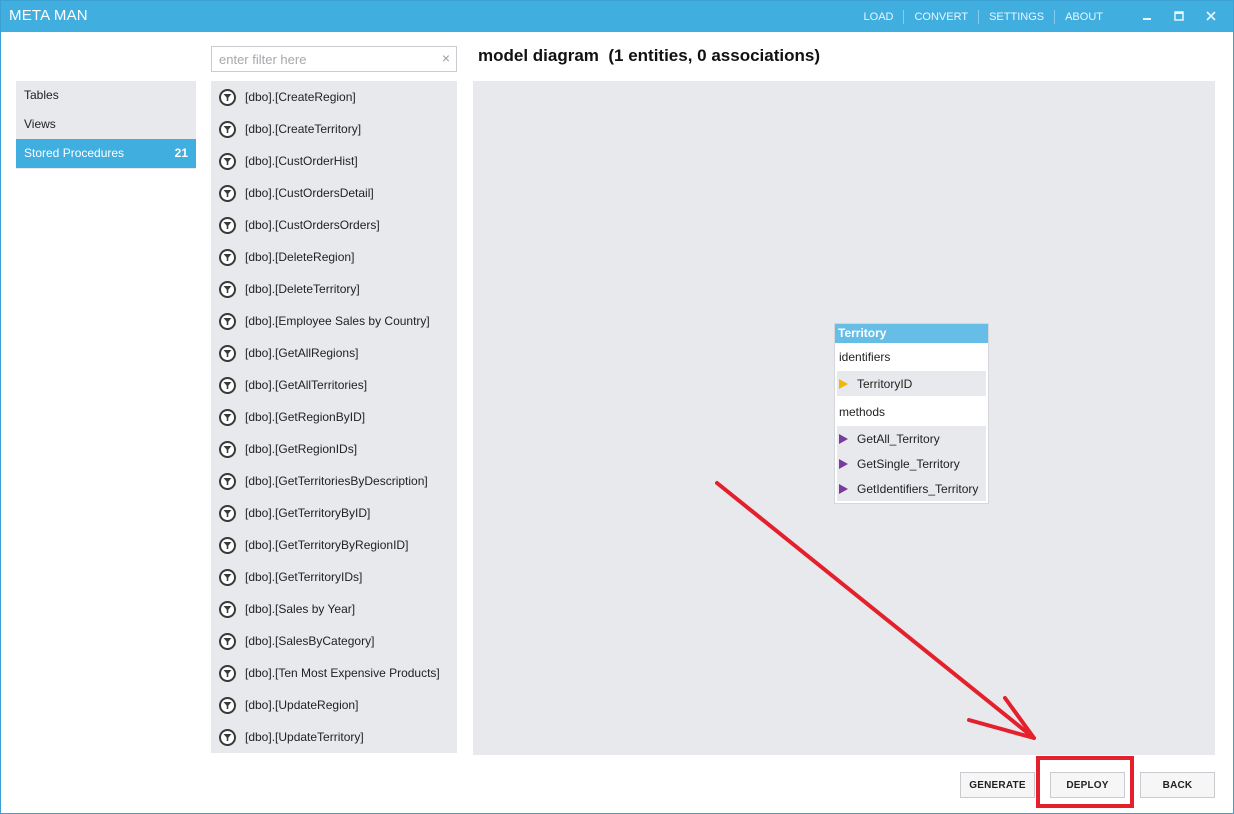  I want to click on procedure-item: [dbo].[DeleteRegion], so click(334, 257).